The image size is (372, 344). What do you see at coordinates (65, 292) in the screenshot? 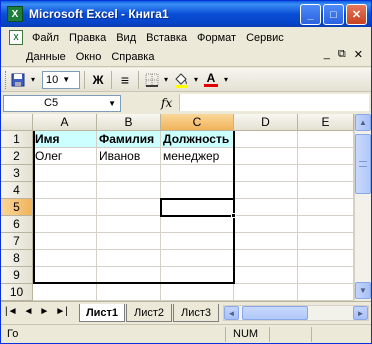
I see `cell-a10` at bounding box center [65, 292].